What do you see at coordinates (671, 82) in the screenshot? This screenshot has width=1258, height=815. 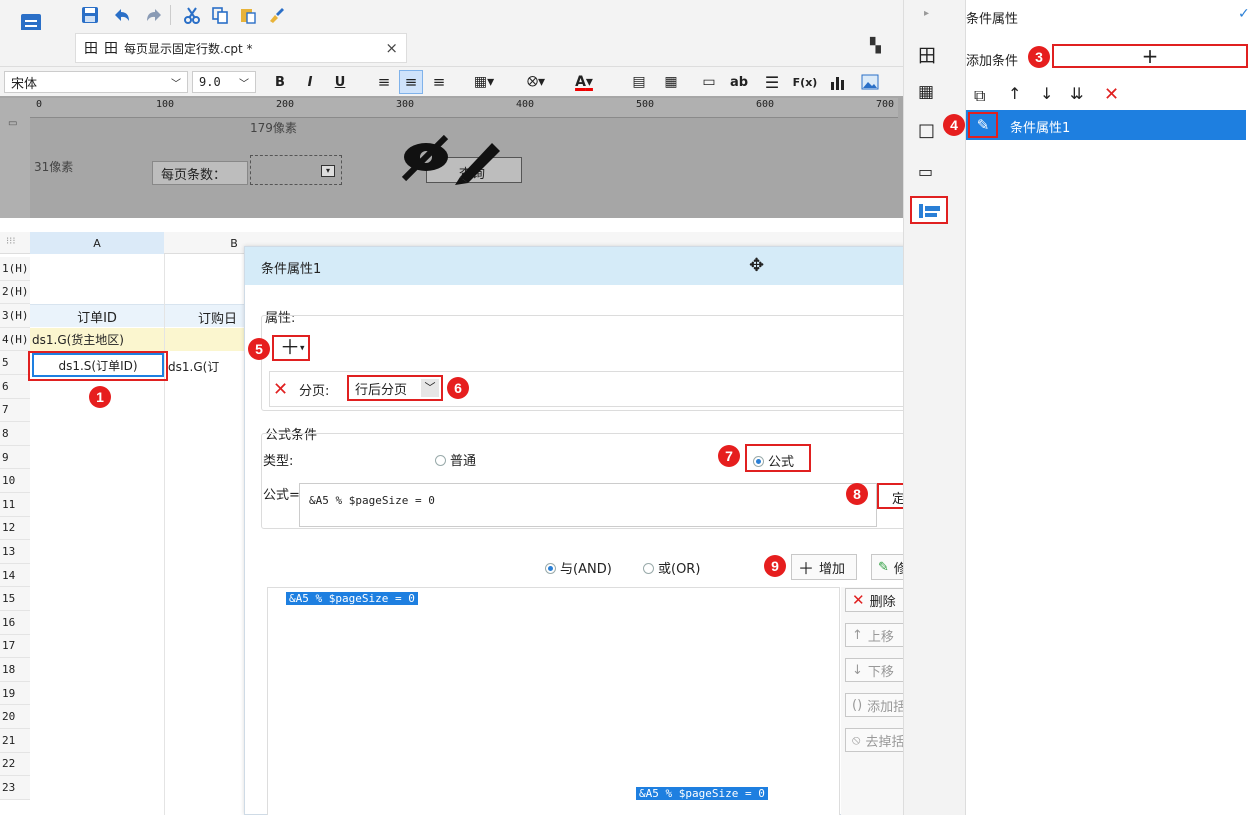 I see `split-icon: ▦` at bounding box center [671, 82].